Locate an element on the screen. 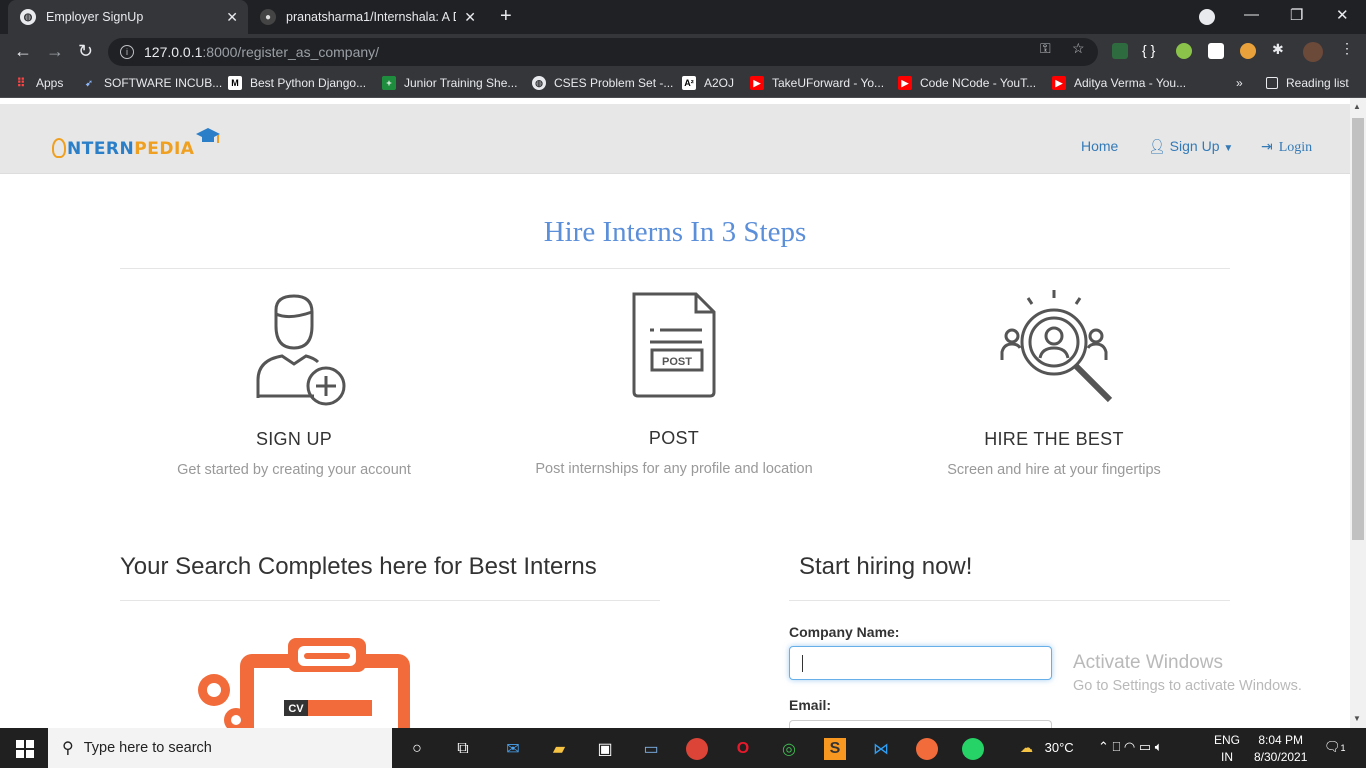 The image size is (1366, 768). mail-icon: ✉ is located at coordinates (513, 749).